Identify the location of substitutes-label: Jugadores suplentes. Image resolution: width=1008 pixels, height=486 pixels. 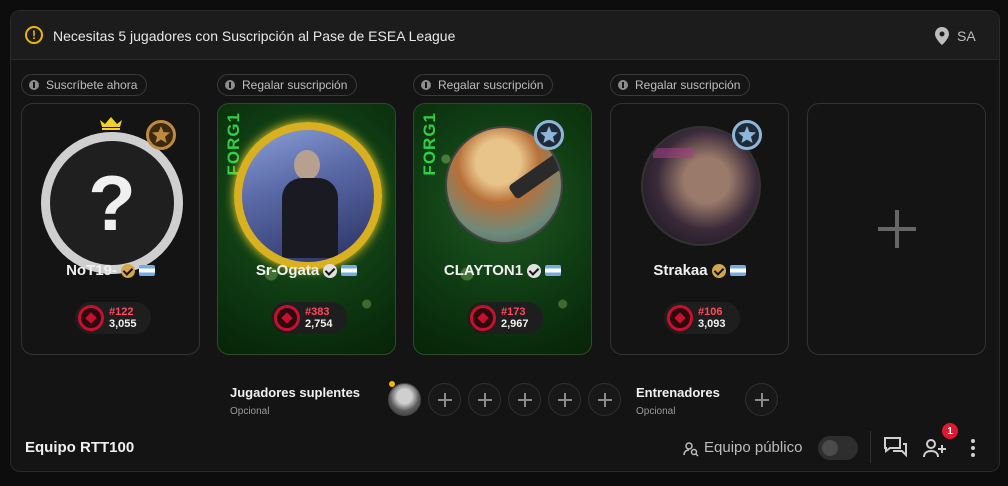
(295, 392).